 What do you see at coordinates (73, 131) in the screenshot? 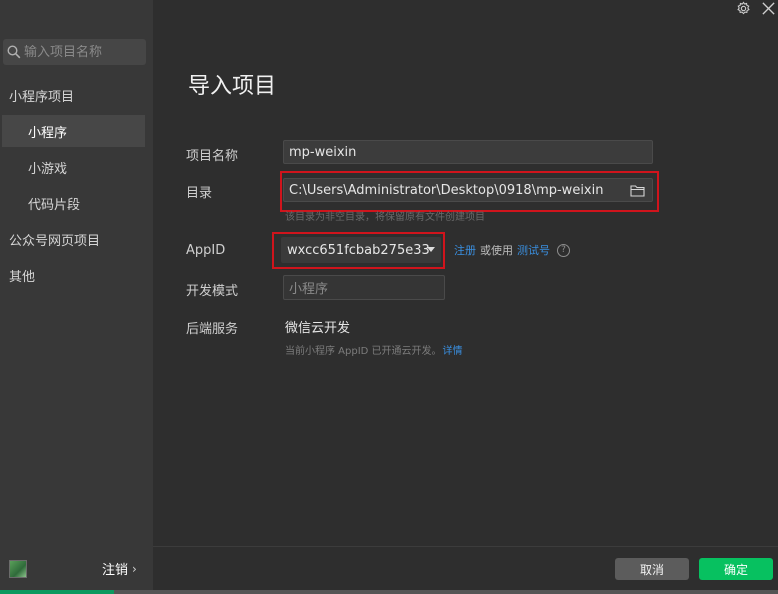
I see `sidebar-item-miniprogram: 小程序` at bounding box center [73, 131].